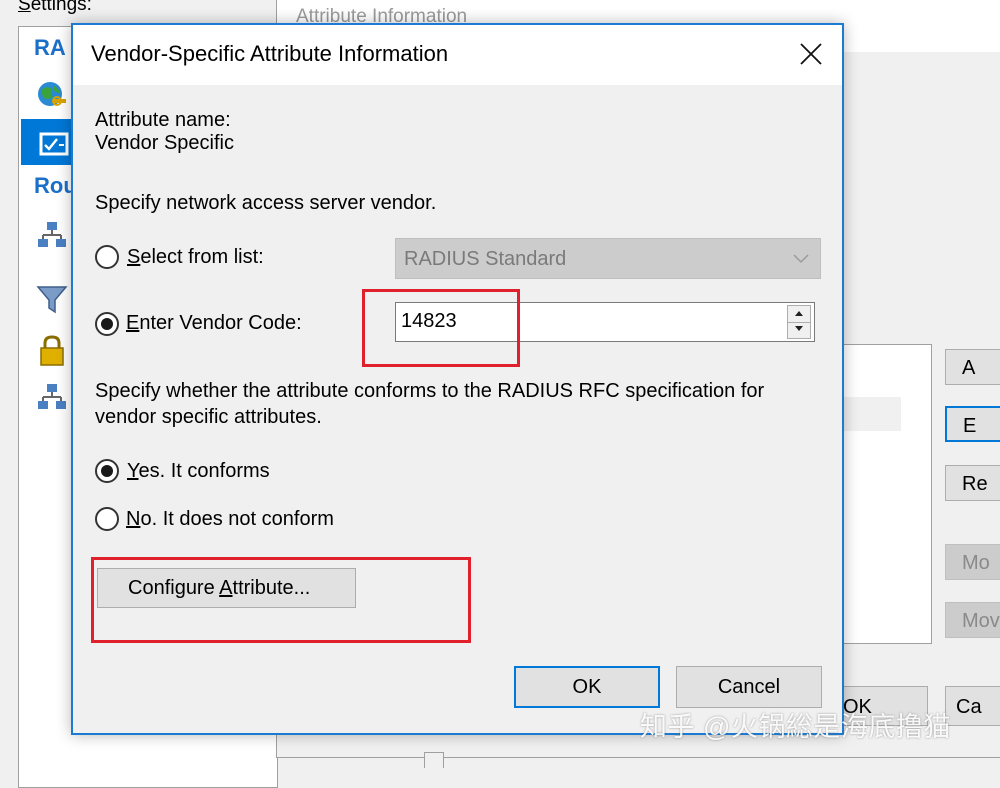  Describe the element at coordinates (50, 48) in the screenshot. I see `tree-header-radius: RA` at that location.